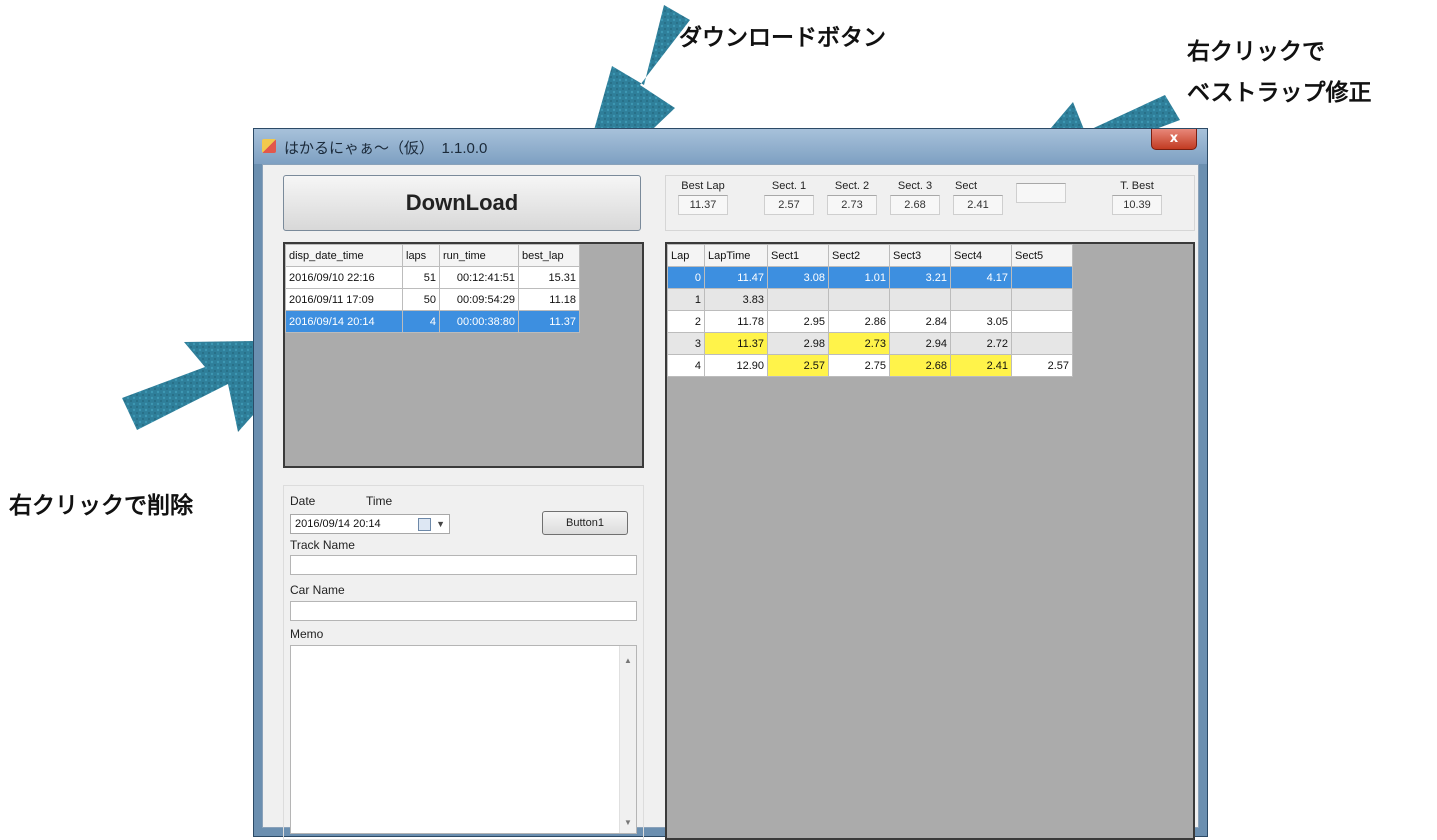 The width and height of the screenshot is (1437, 840). Describe the element at coordinates (981, 321) in the screenshot. I see `lap-cell: 3.05` at that location.